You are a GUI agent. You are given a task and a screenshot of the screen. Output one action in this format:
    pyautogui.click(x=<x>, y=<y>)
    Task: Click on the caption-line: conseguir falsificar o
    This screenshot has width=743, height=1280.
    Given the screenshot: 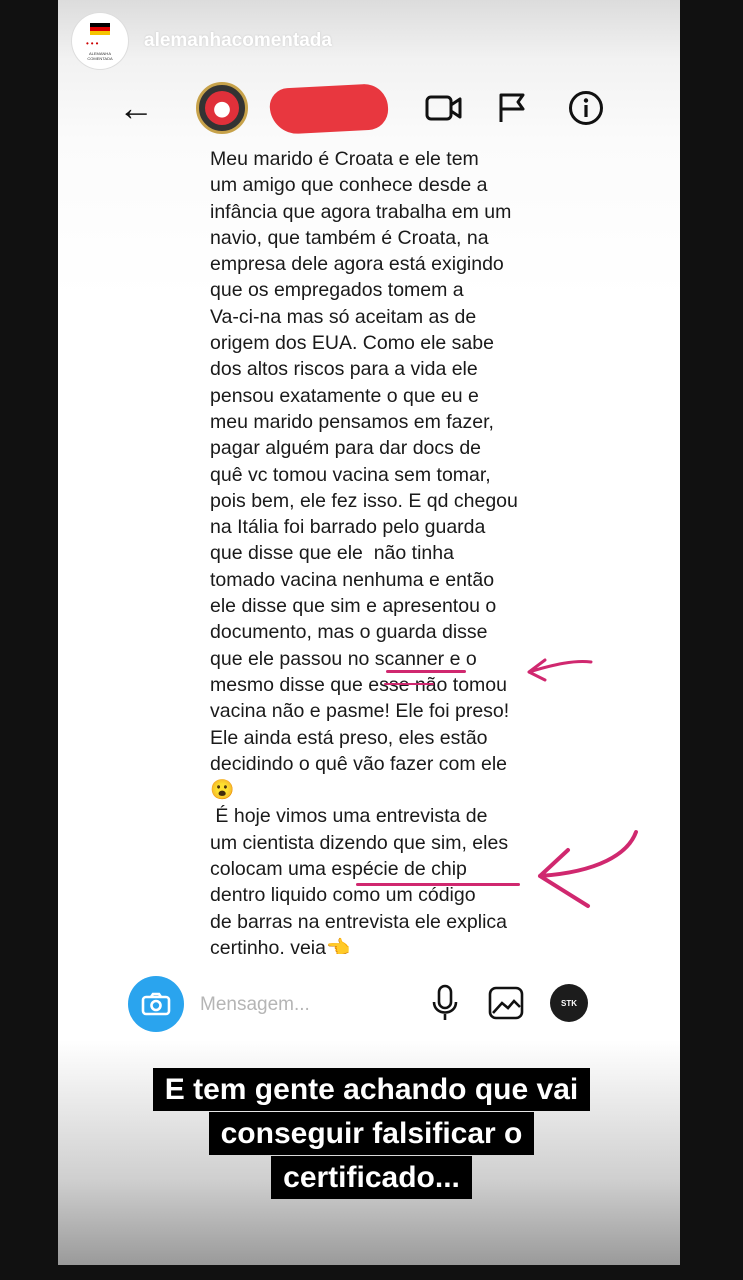 What is the action you would take?
    pyautogui.click(x=371, y=1133)
    